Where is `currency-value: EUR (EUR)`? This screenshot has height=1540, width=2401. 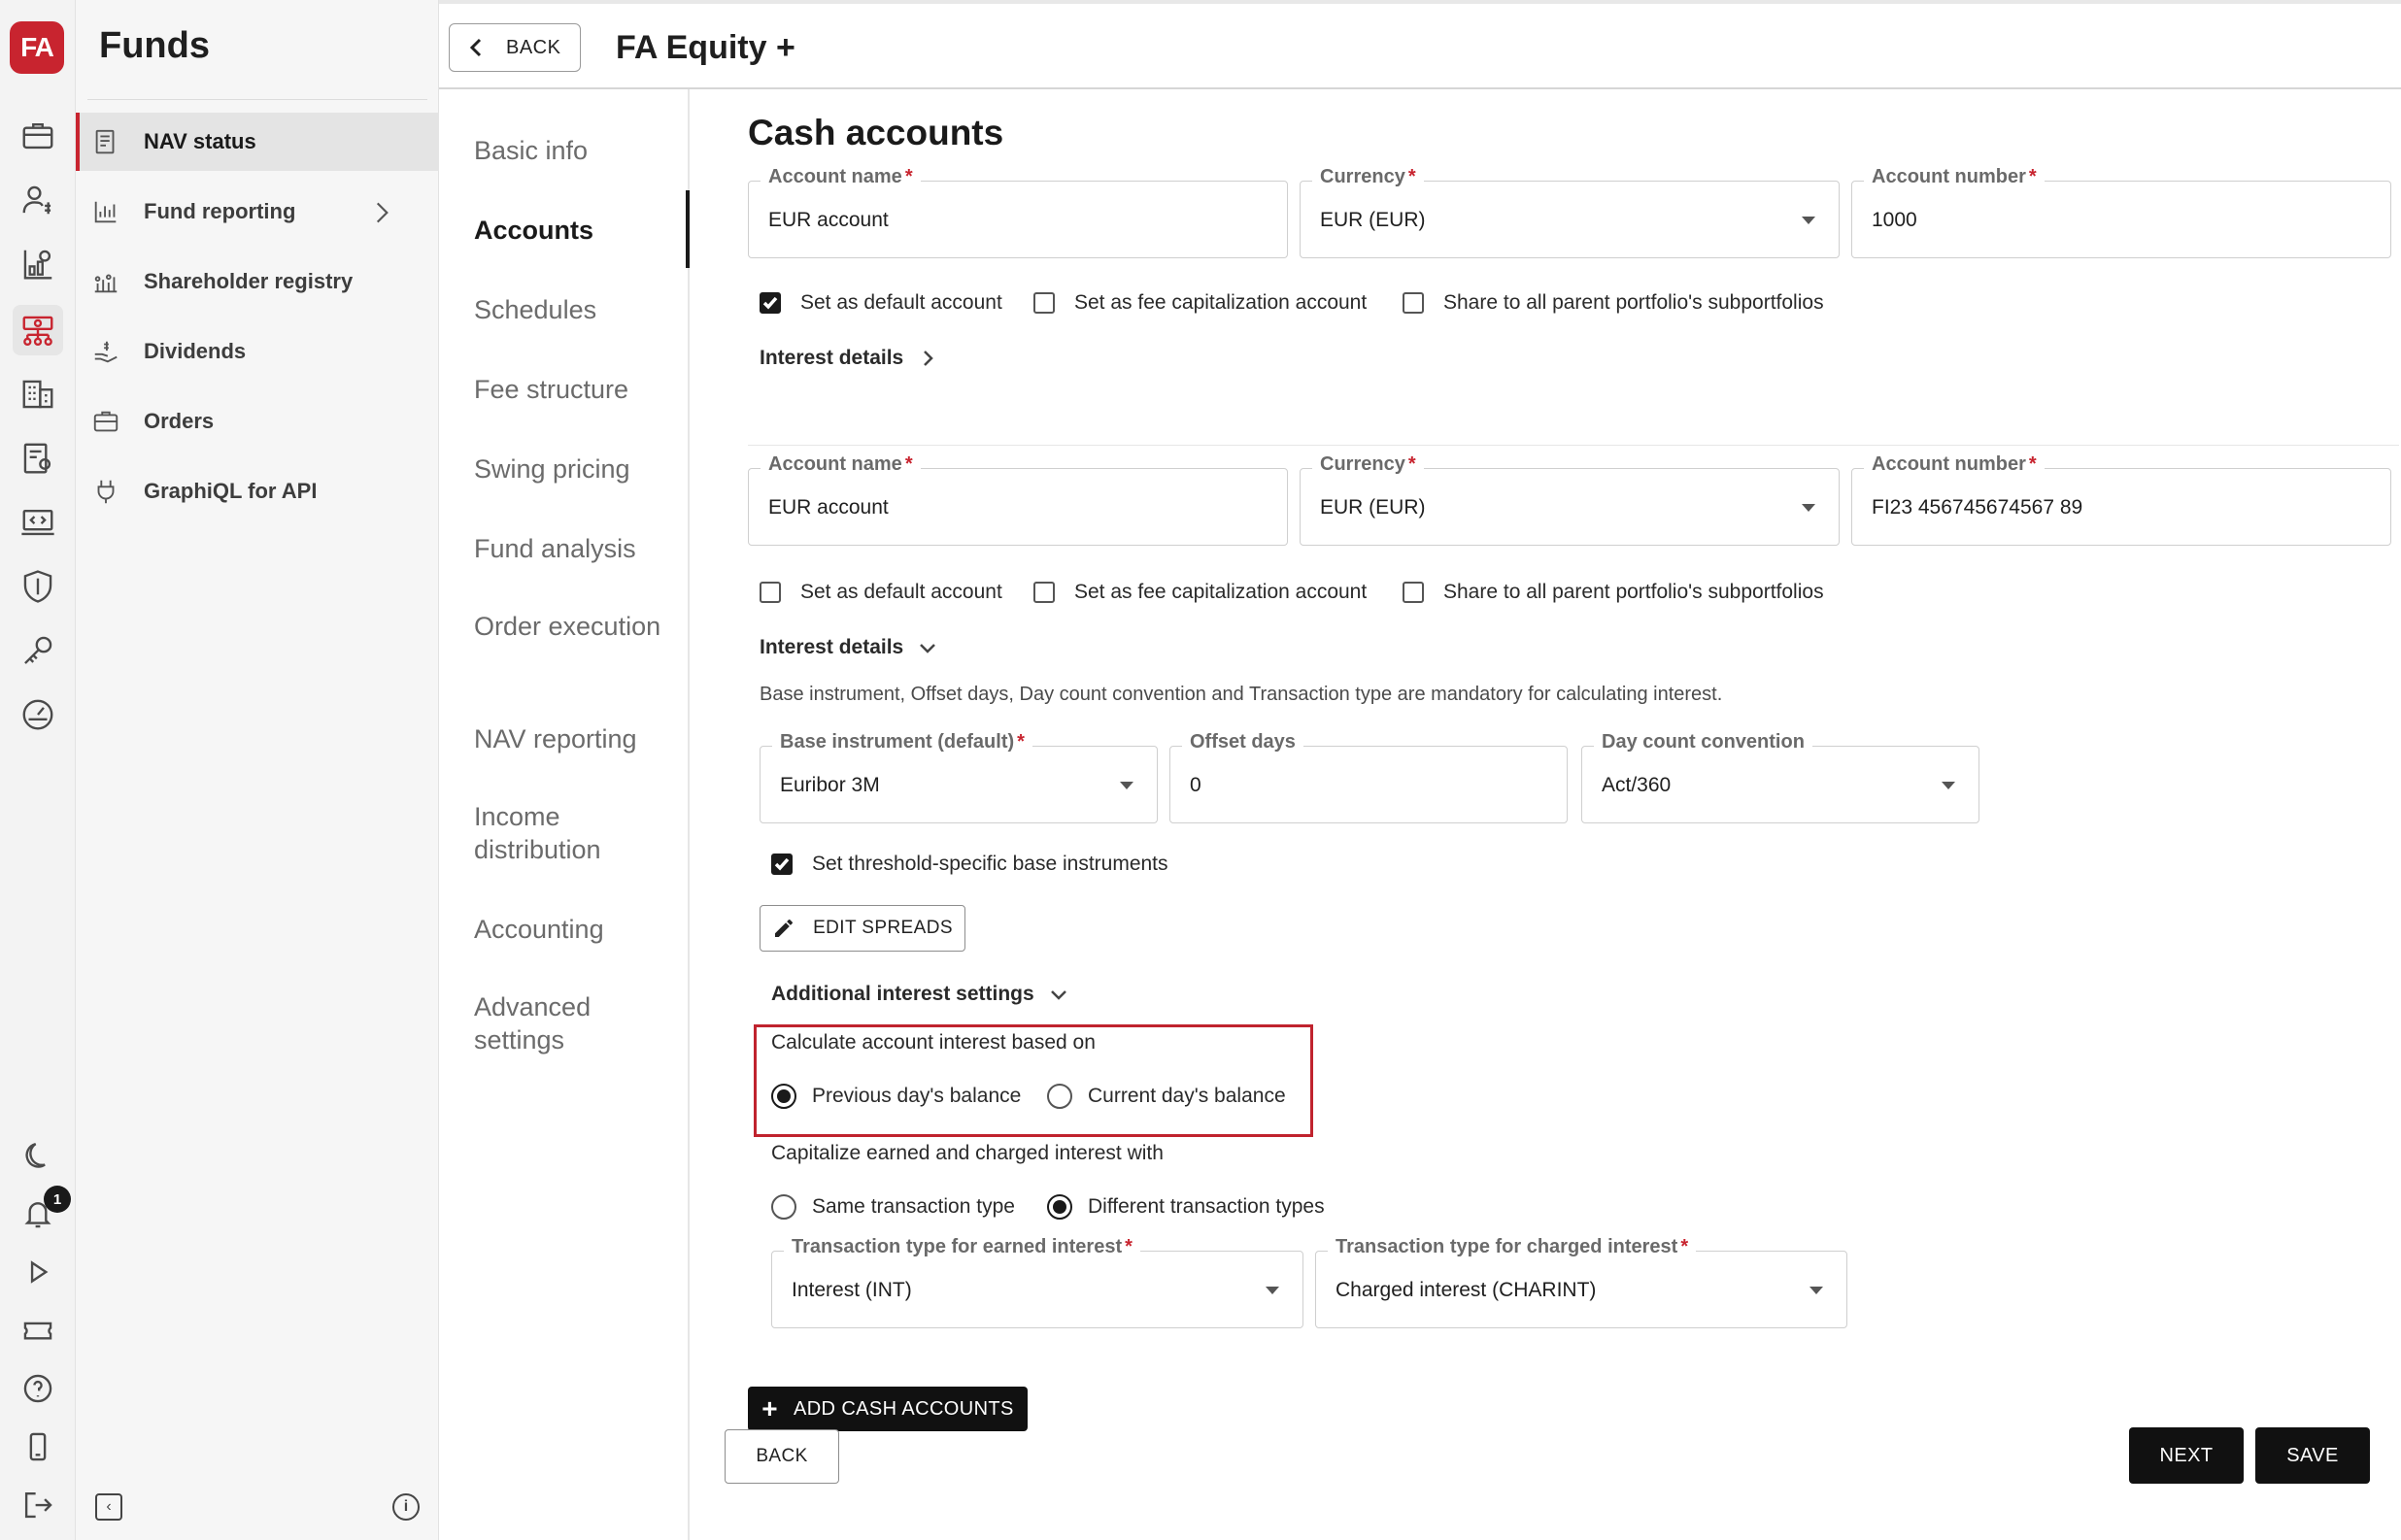
currency-value: EUR (EUR) is located at coordinates (1373, 220).